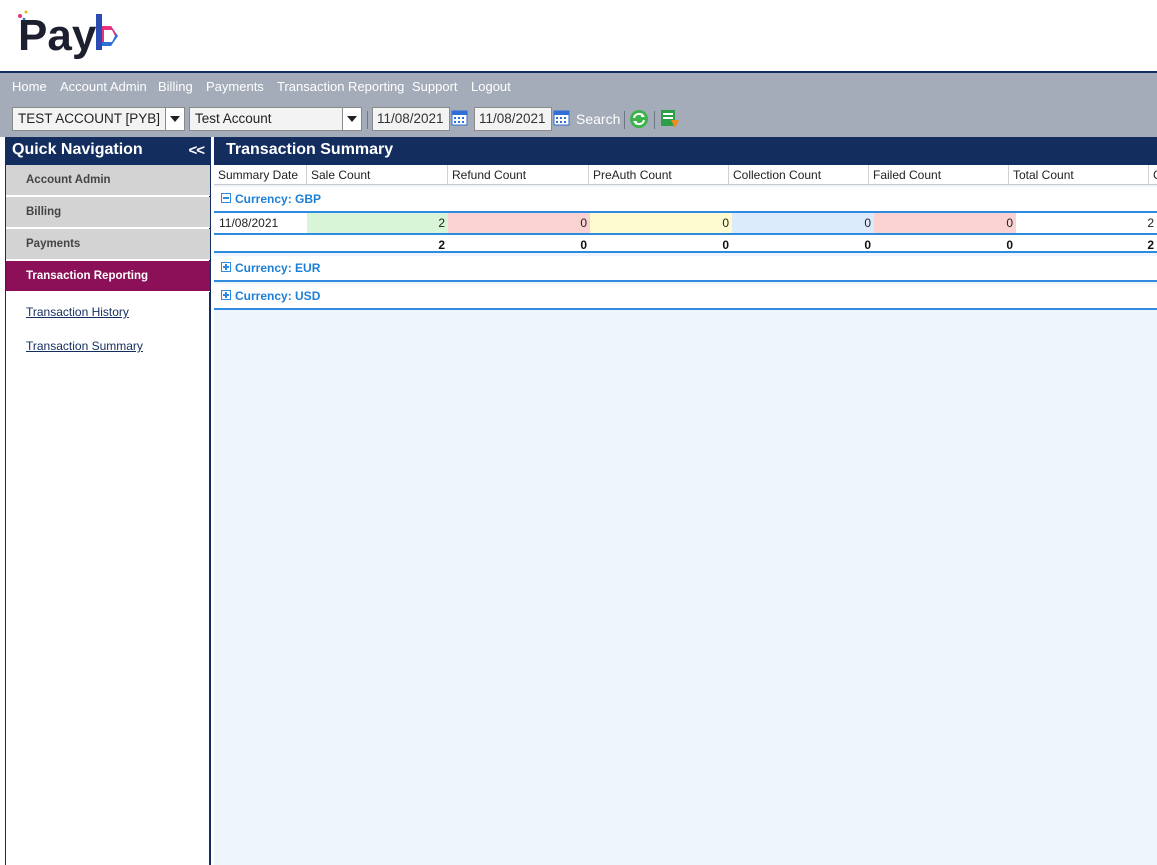  I want to click on currency-group-usd: Currency: USD, so click(685, 297).